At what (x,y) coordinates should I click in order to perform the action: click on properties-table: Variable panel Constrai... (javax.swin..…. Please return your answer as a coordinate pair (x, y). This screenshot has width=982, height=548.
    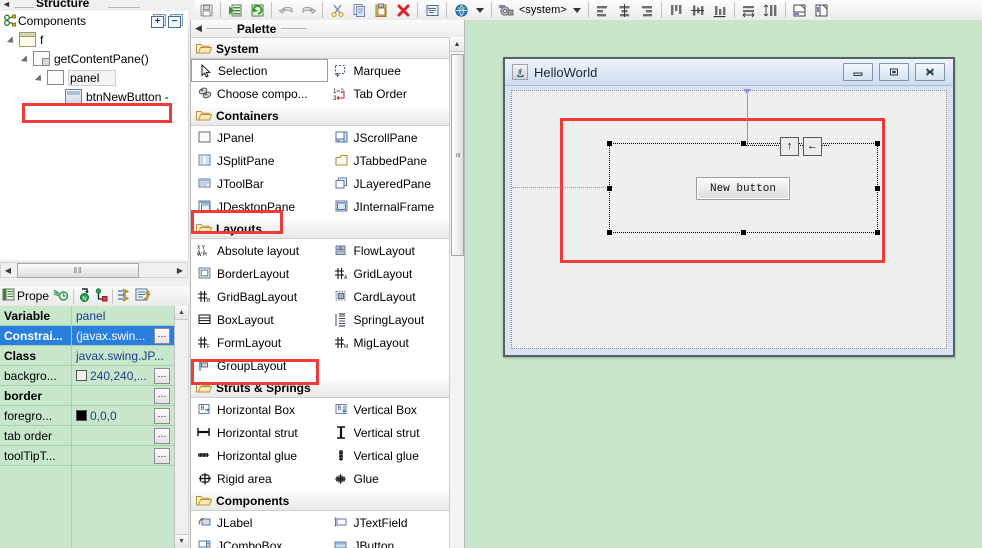
    Looking at the image, I should click on (94, 427).